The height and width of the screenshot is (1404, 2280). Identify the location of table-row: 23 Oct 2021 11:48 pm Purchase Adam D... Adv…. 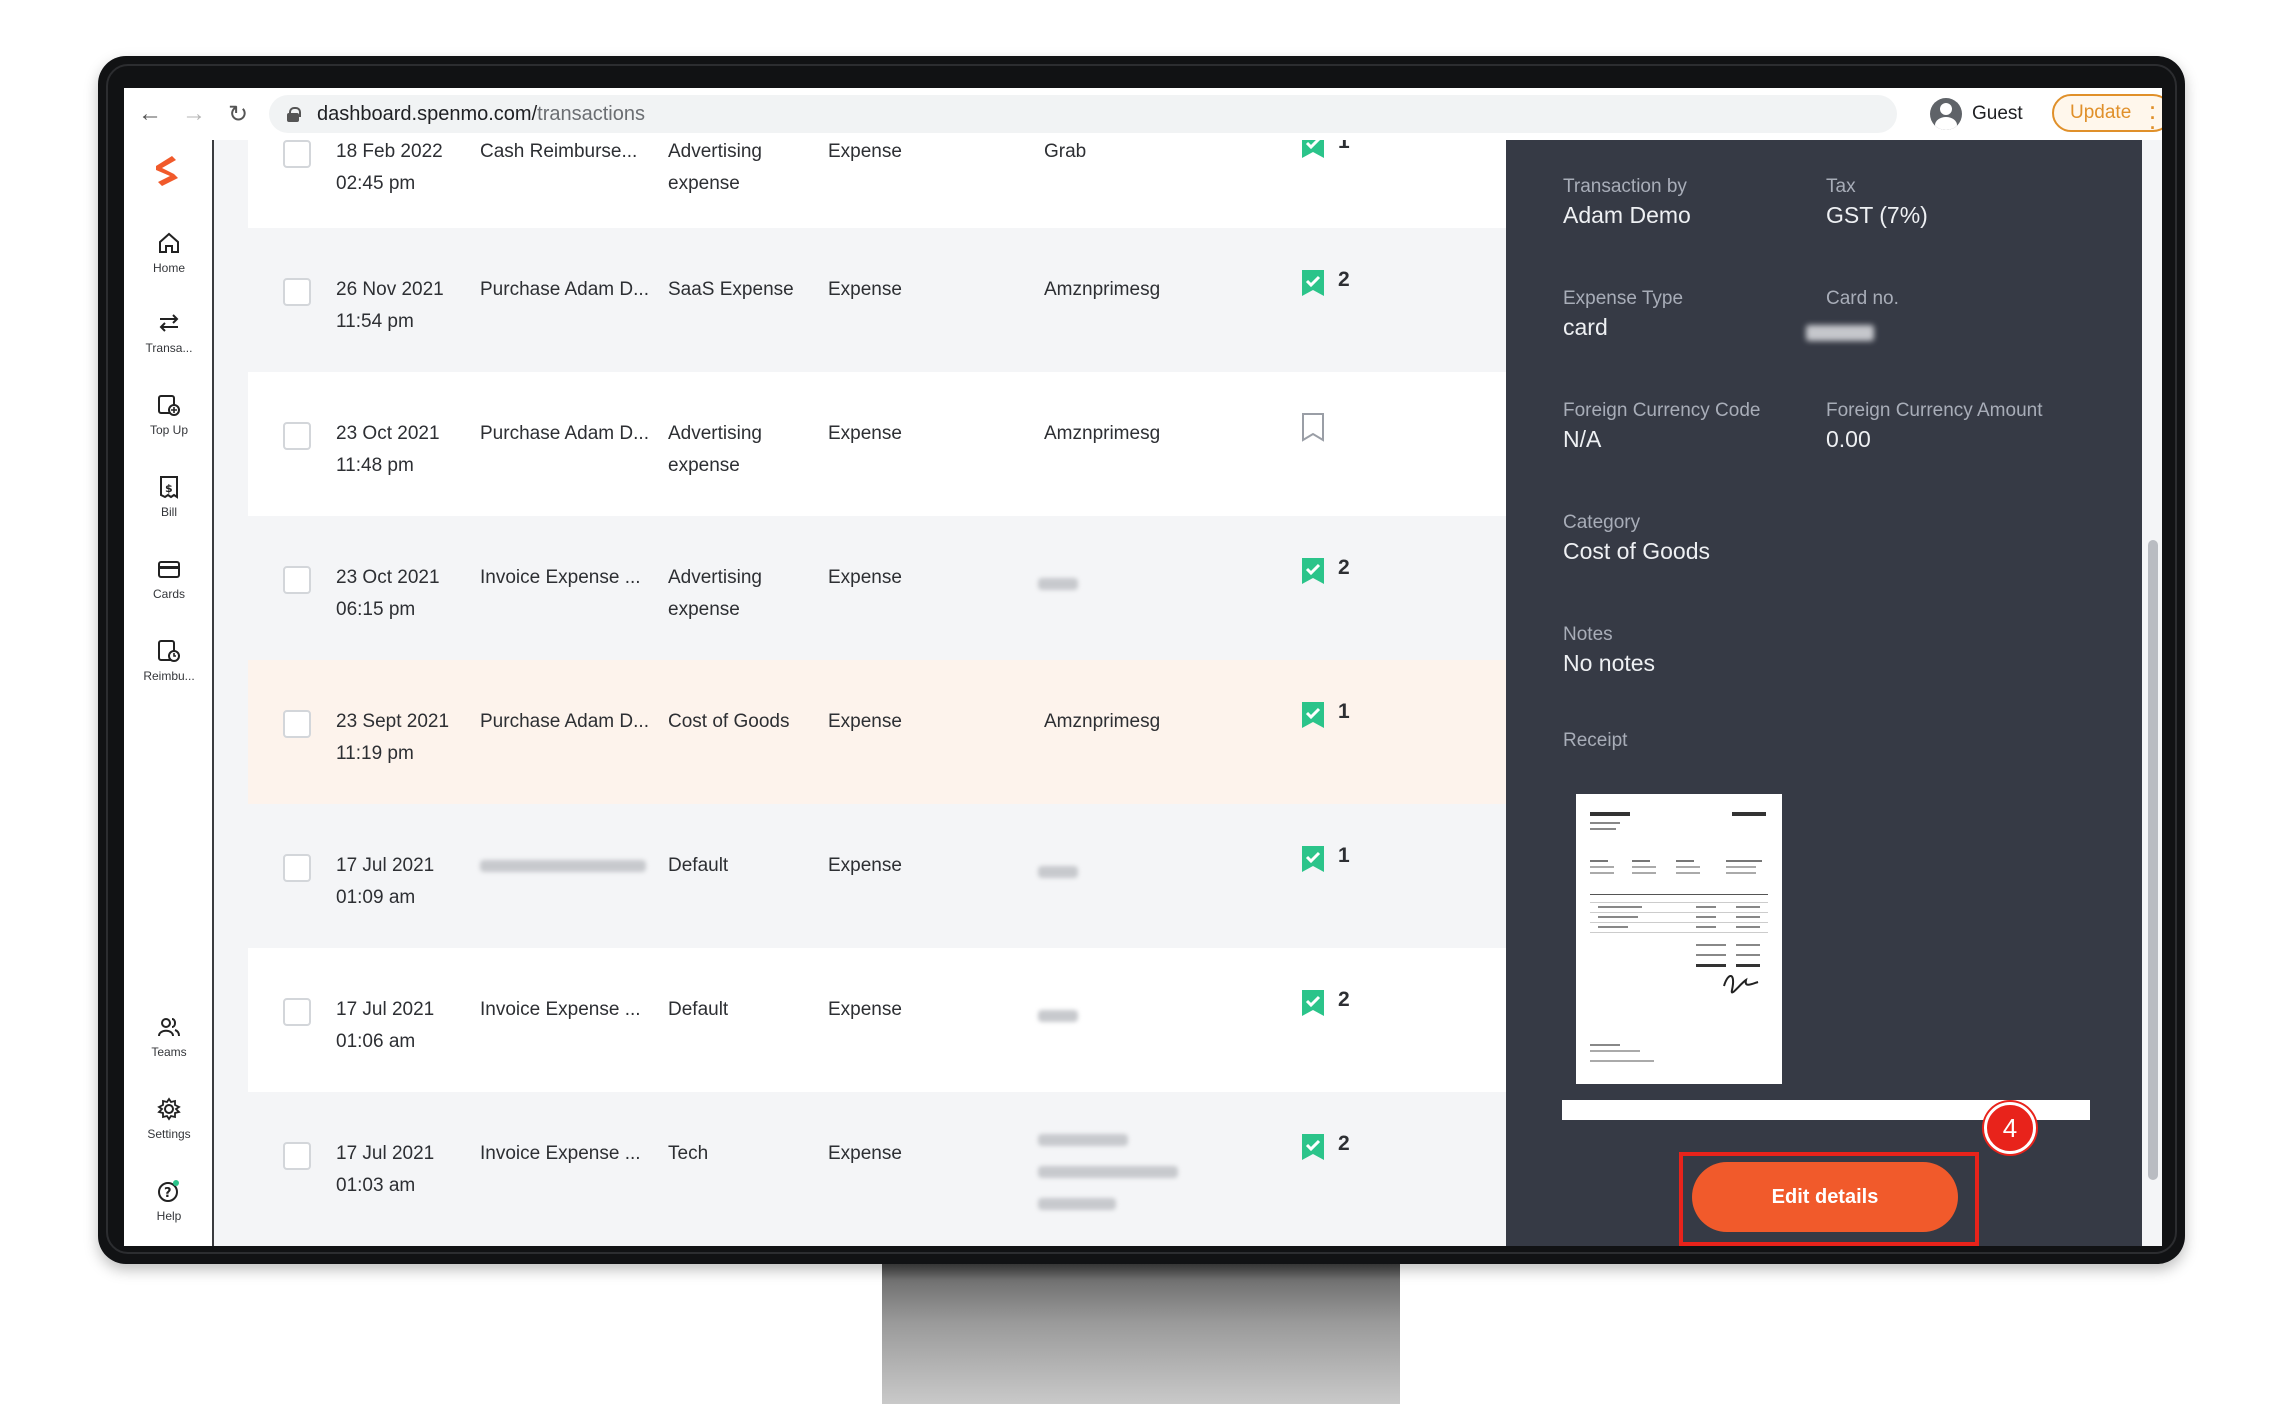
(877, 444).